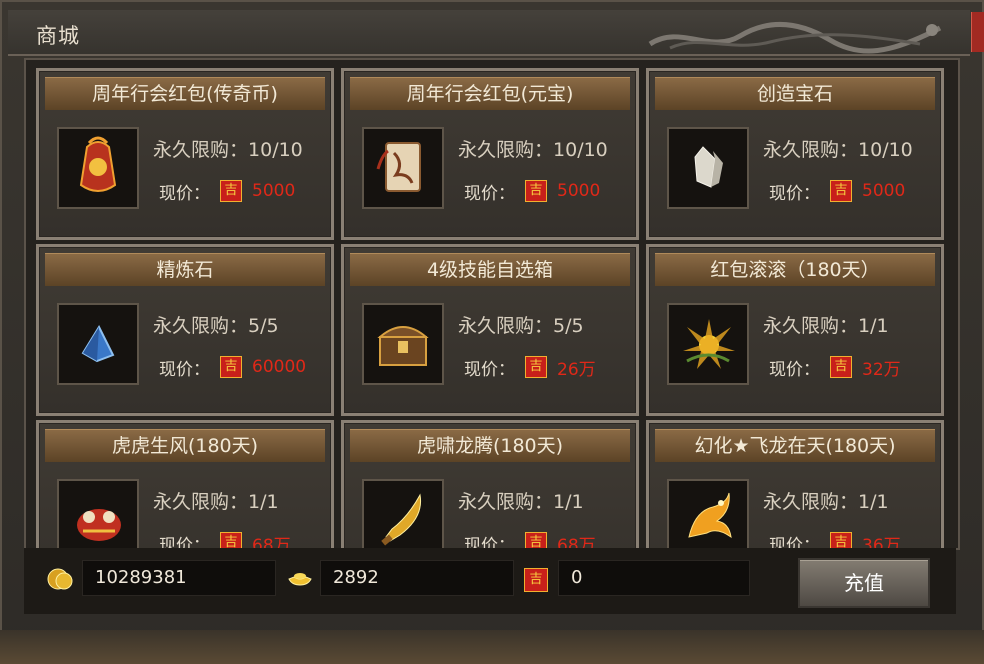 The image size is (984, 664). What do you see at coordinates (490, 93) in the screenshot?
I see `item-name: 周年行会红包(元宝)` at bounding box center [490, 93].